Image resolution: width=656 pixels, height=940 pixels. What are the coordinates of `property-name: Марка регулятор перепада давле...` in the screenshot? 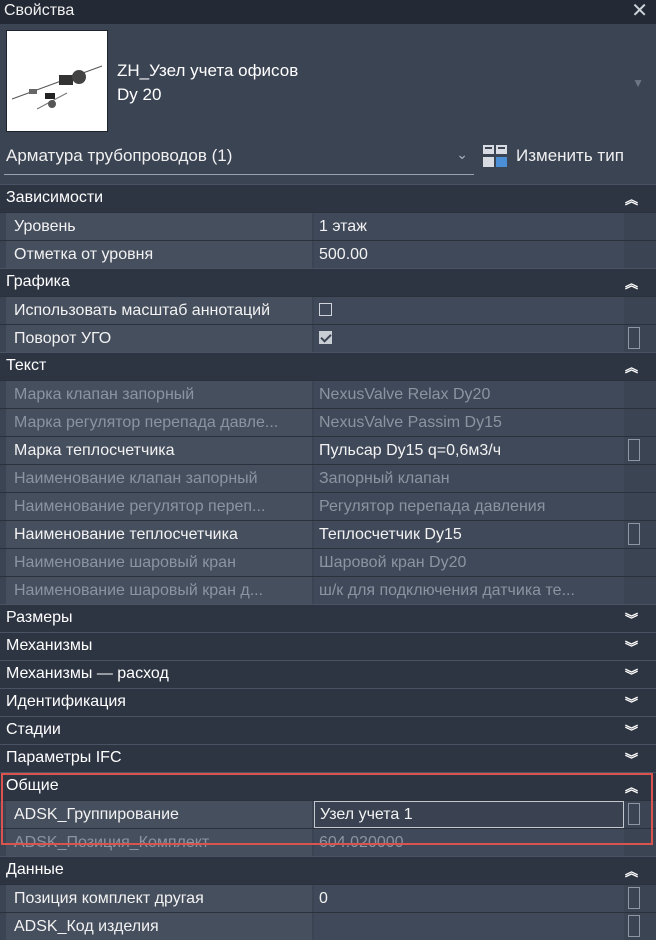 It's located at (159, 422).